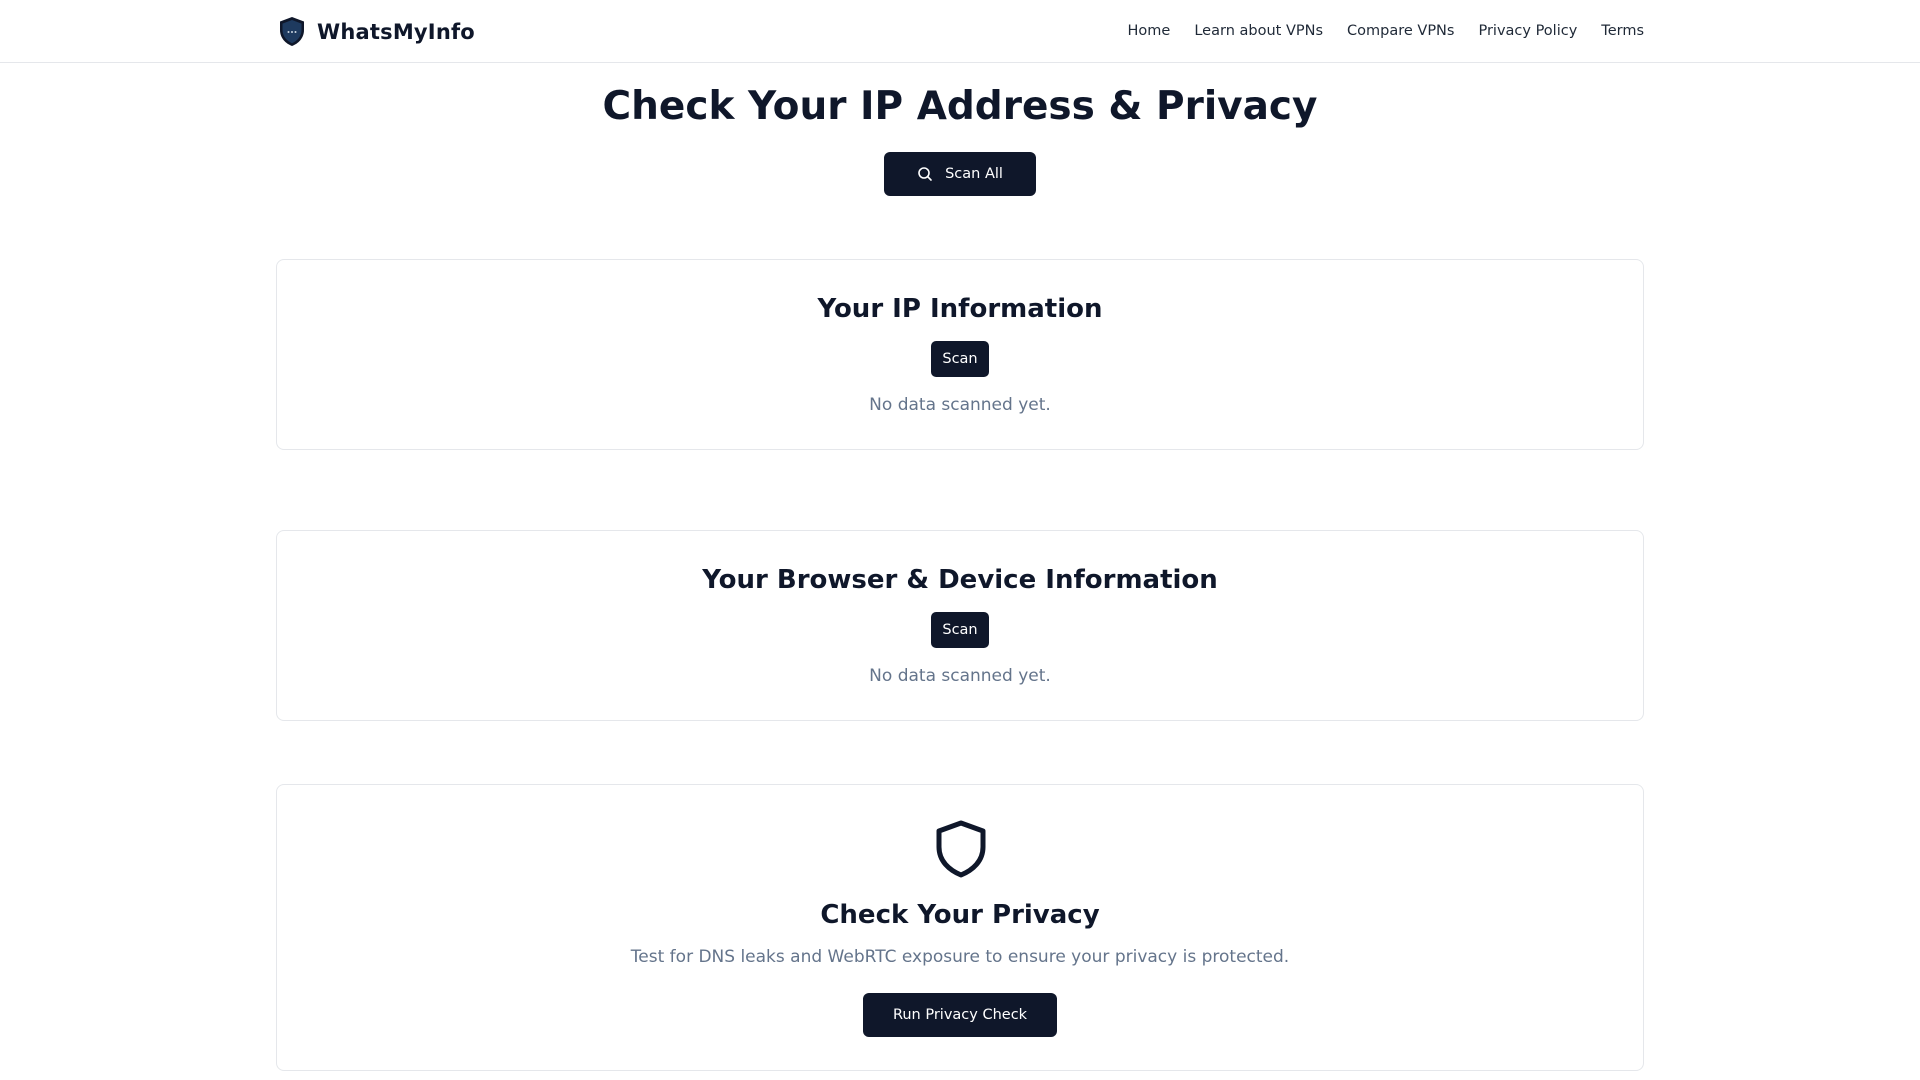 The image size is (1920, 1080). What do you see at coordinates (292, 31) in the screenshot?
I see `shield-logo-icon` at bounding box center [292, 31].